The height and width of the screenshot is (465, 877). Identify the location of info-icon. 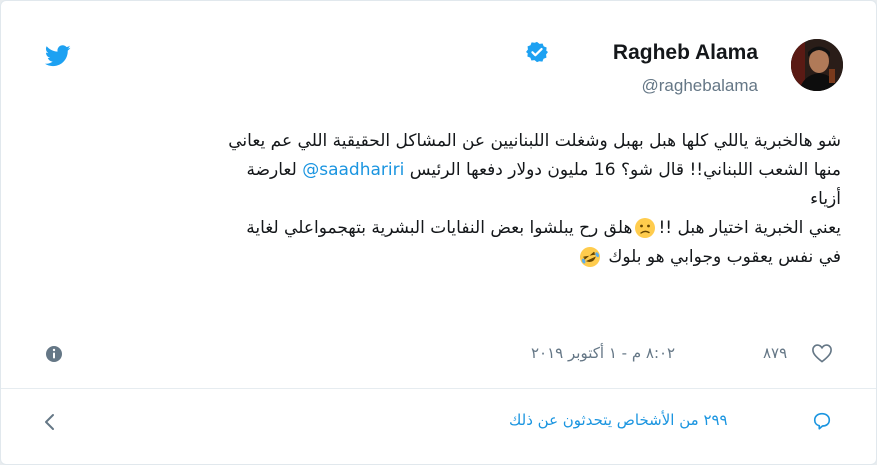
(54, 354).